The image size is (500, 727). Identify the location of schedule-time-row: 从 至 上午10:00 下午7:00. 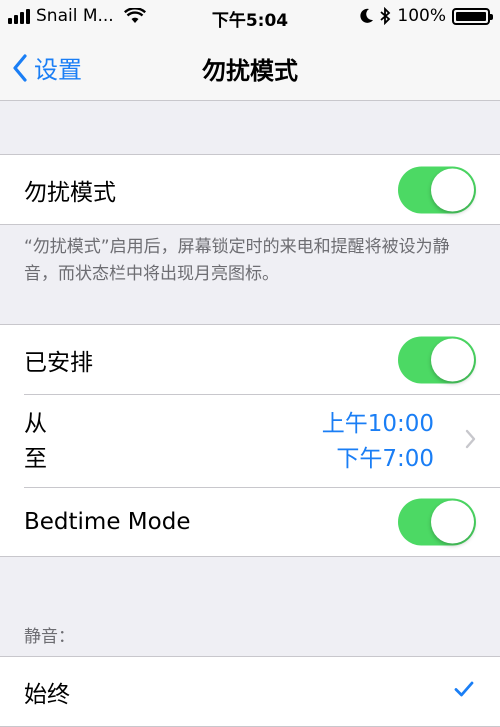
(250, 440).